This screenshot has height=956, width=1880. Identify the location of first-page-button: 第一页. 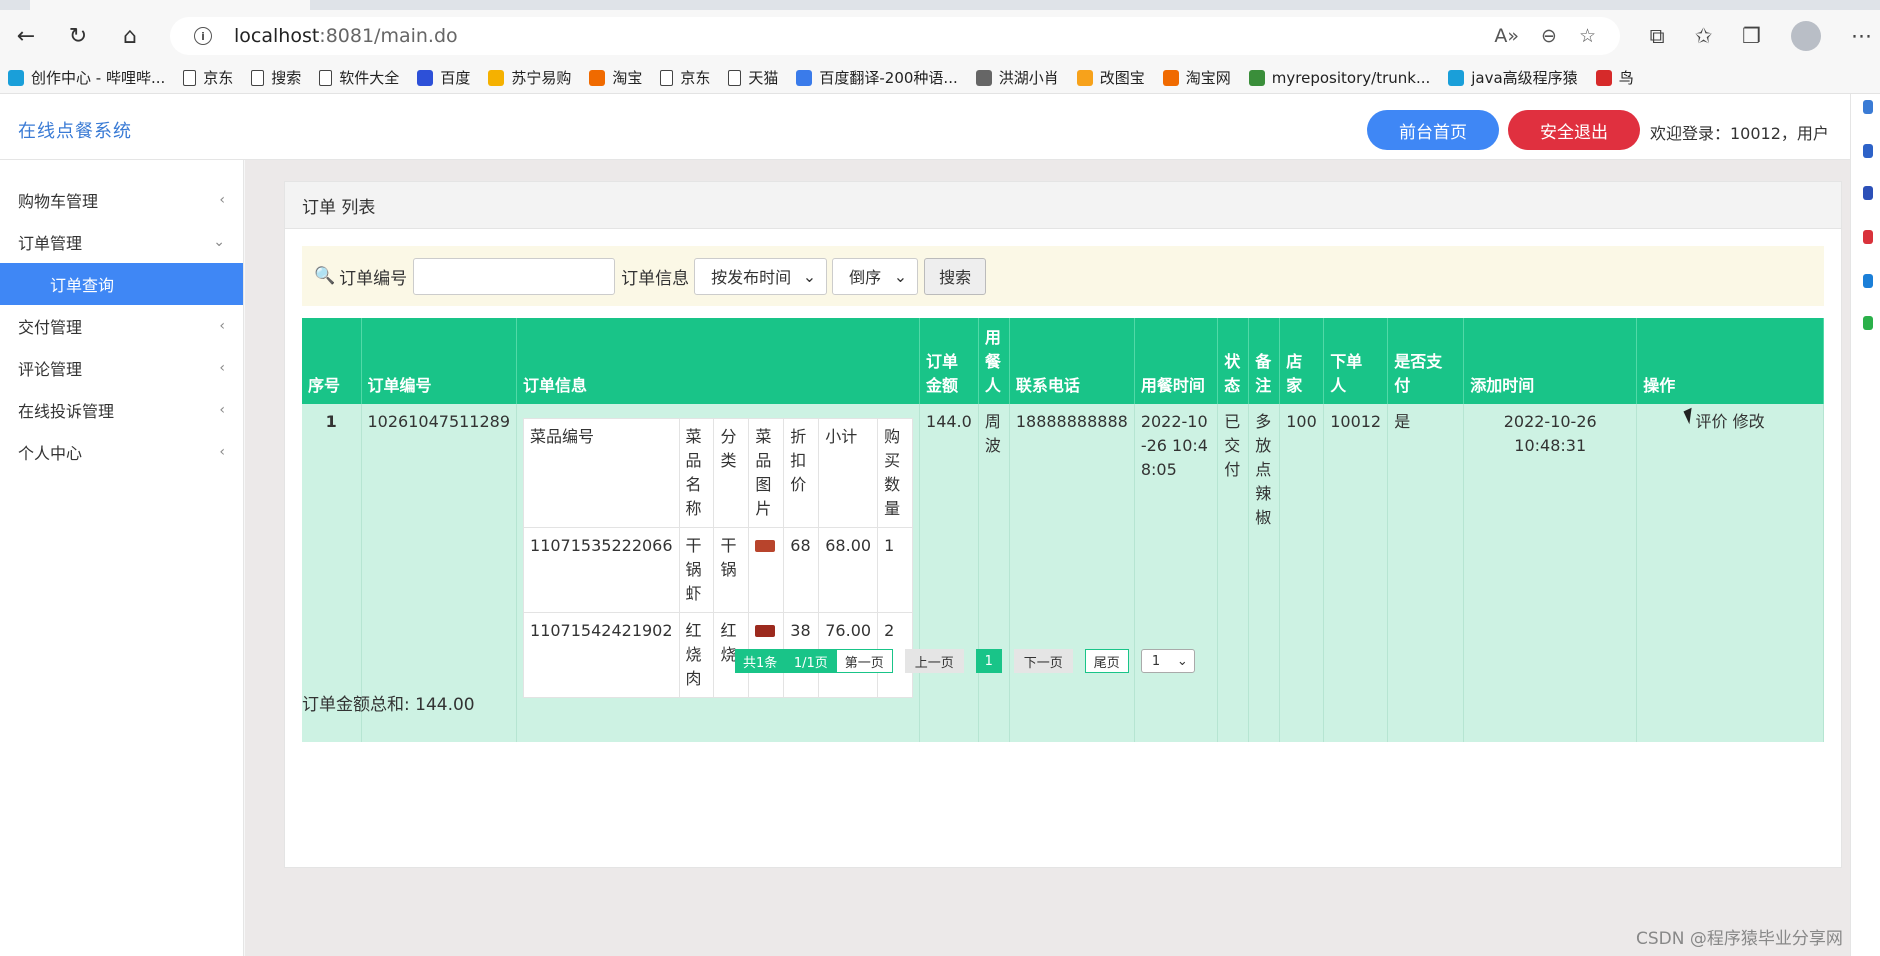
(864, 661).